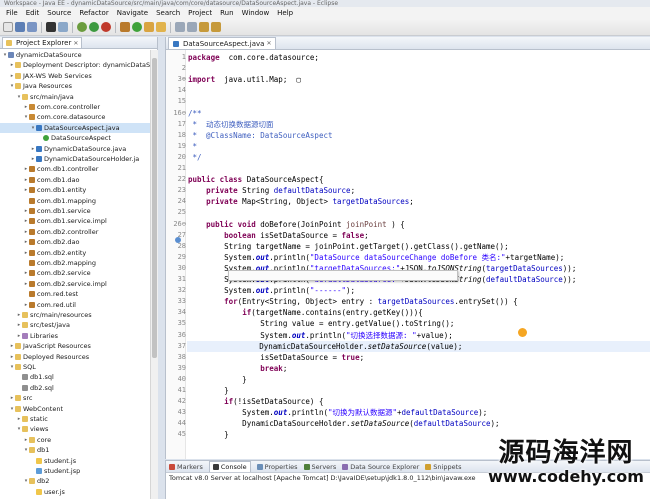  Describe the element at coordinates (180, 27) in the screenshot. I see `annotation-next-icon` at that location.